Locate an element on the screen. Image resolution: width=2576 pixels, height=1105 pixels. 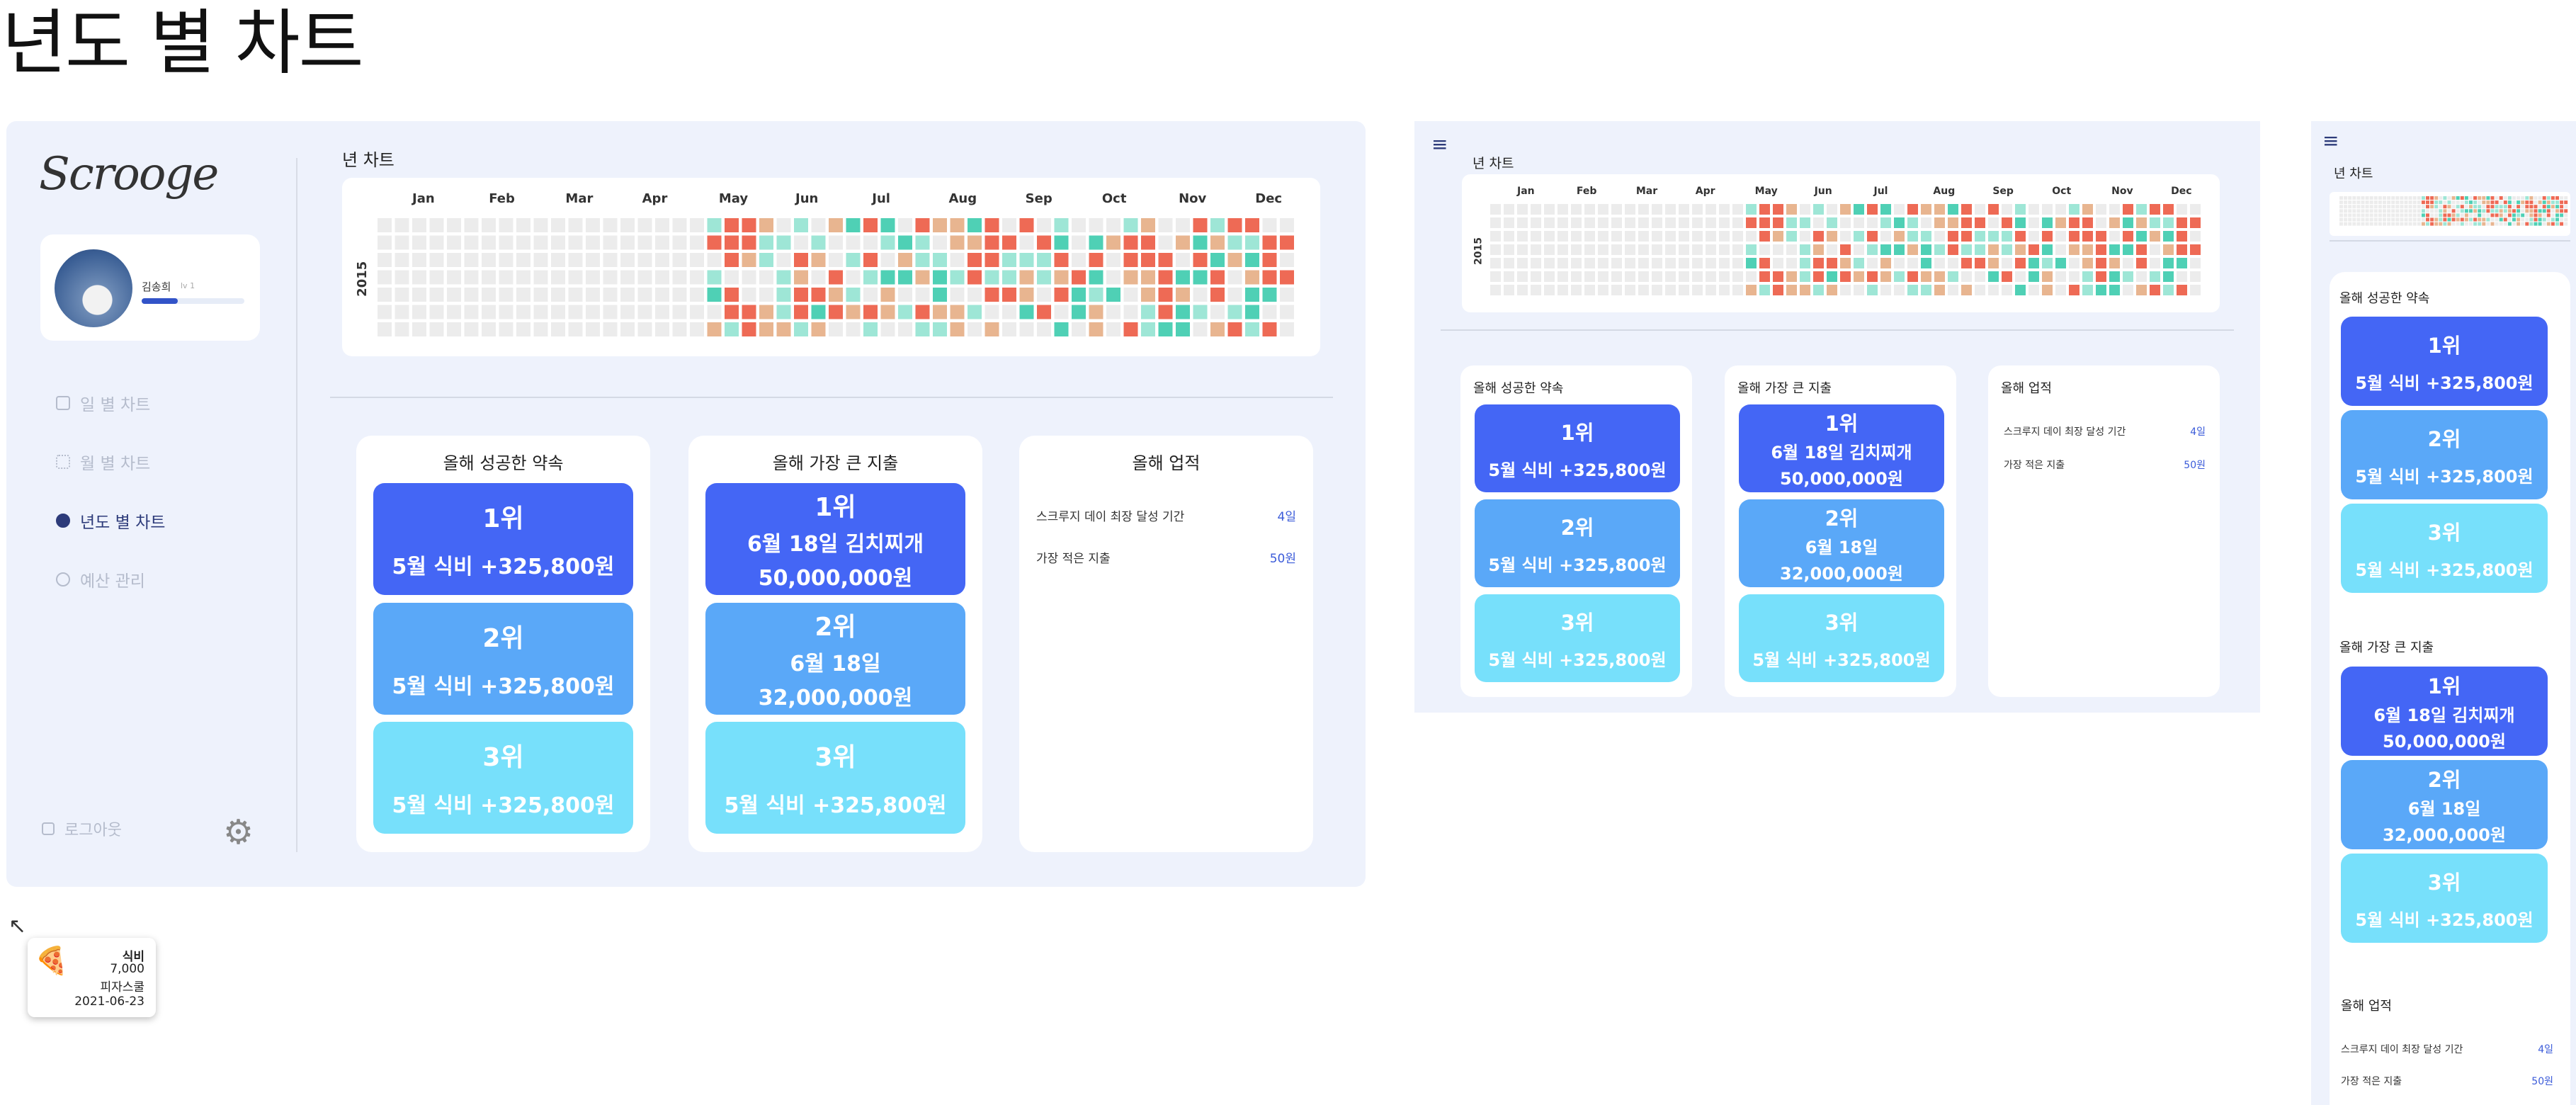
promise-rank-1: 1위 5월 식비 +325,800원 is located at coordinates (503, 539).